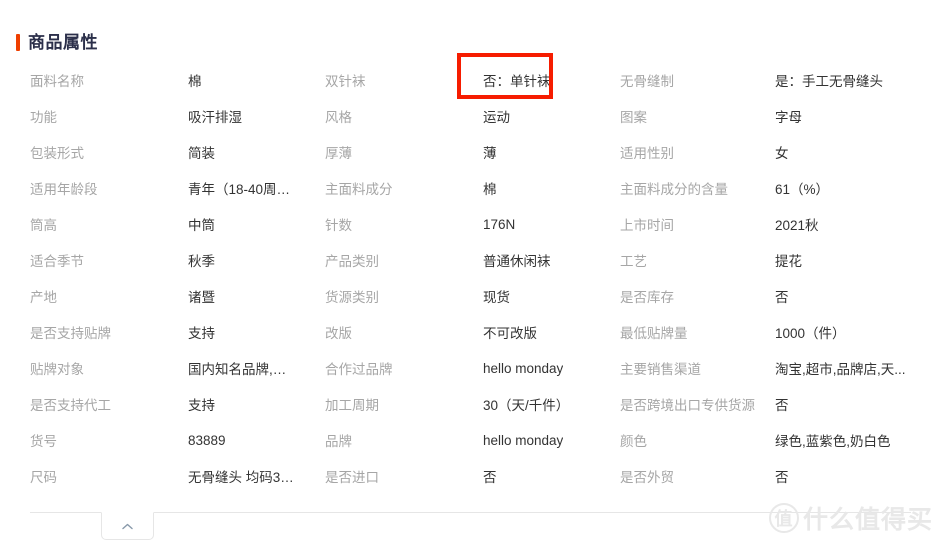  I want to click on attribute-value: 2021秋, so click(797, 225).